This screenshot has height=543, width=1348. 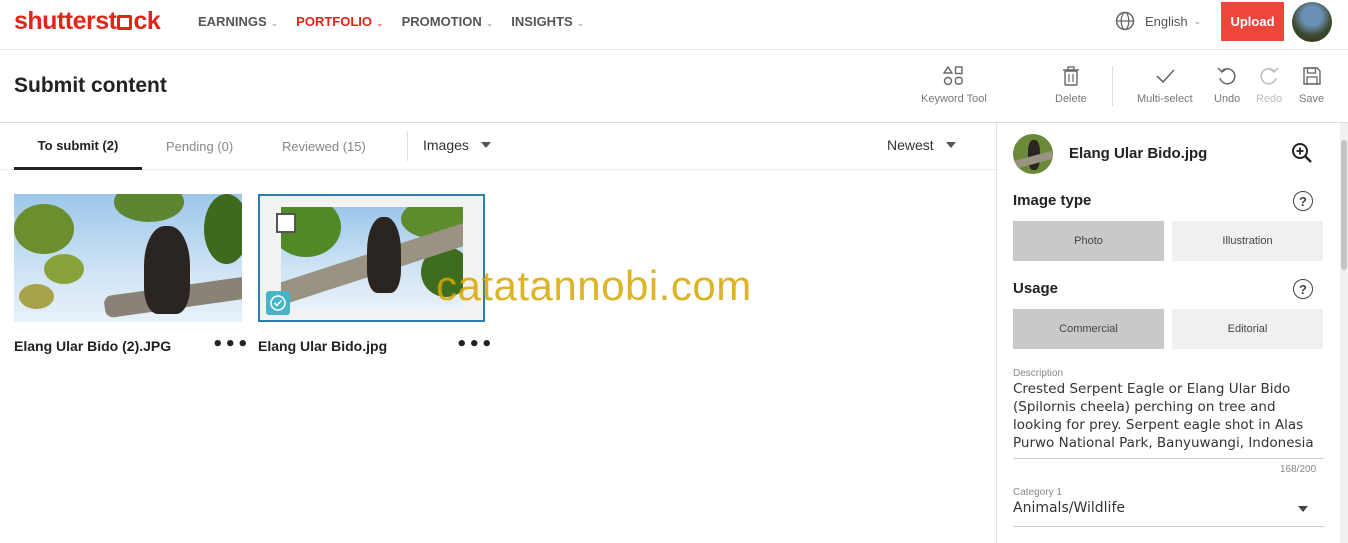 What do you see at coordinates (1312, 99) in the screenshot?
I see `save-label: Save` at bounding box center [1312, 99].